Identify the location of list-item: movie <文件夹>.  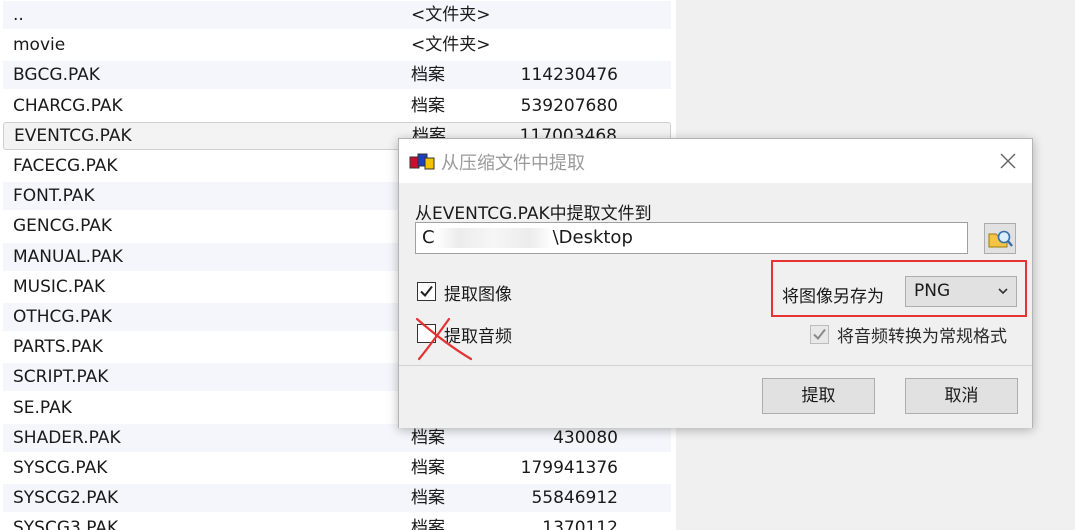
(337, 45).